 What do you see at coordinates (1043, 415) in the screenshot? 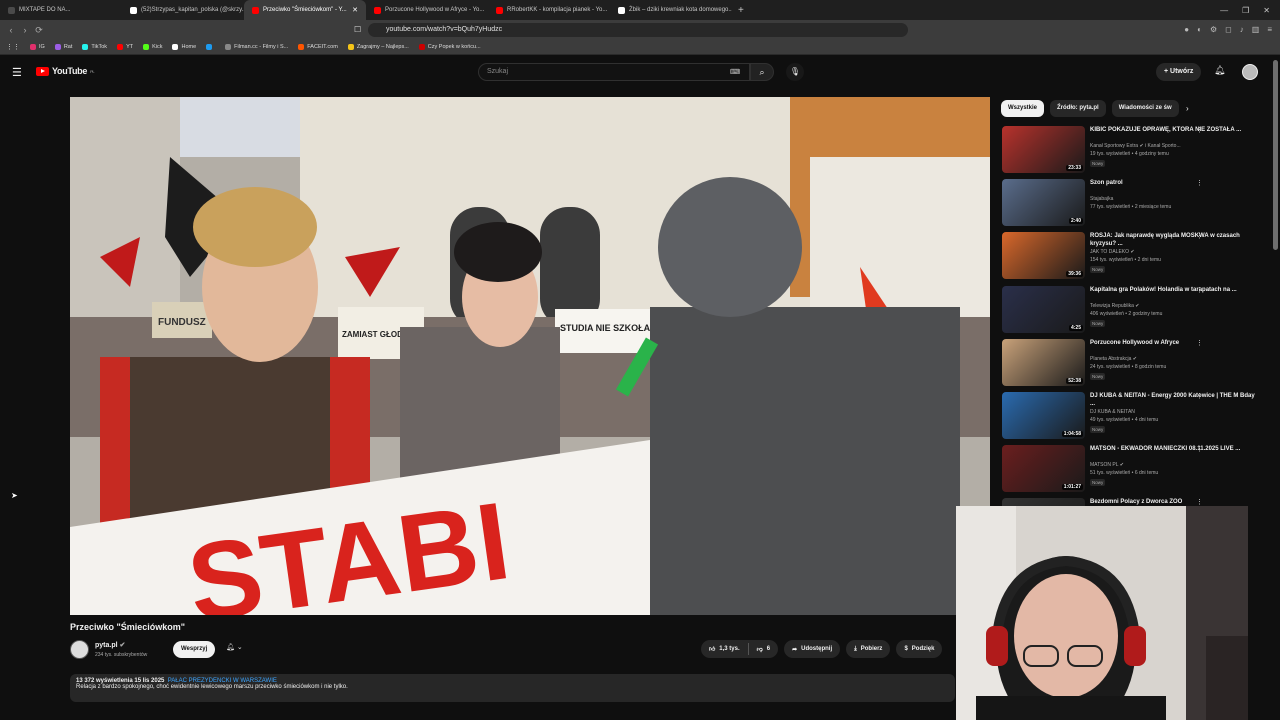
I see `video-thumbnail: 1:04:58` at bounding box center [1043, 415].